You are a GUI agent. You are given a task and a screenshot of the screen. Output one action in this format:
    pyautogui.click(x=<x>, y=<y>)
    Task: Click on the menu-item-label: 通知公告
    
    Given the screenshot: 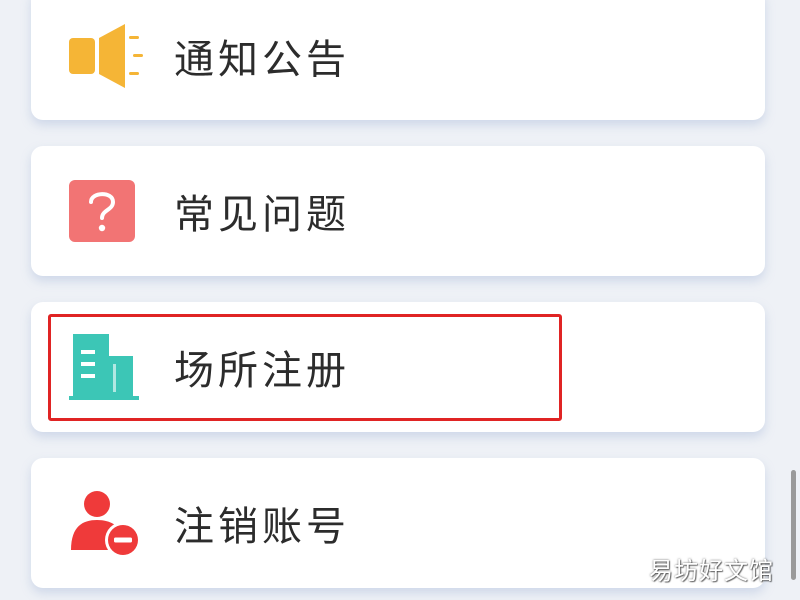 What is the action you would take?
    pyautogui.click(x=262, y=60)
    